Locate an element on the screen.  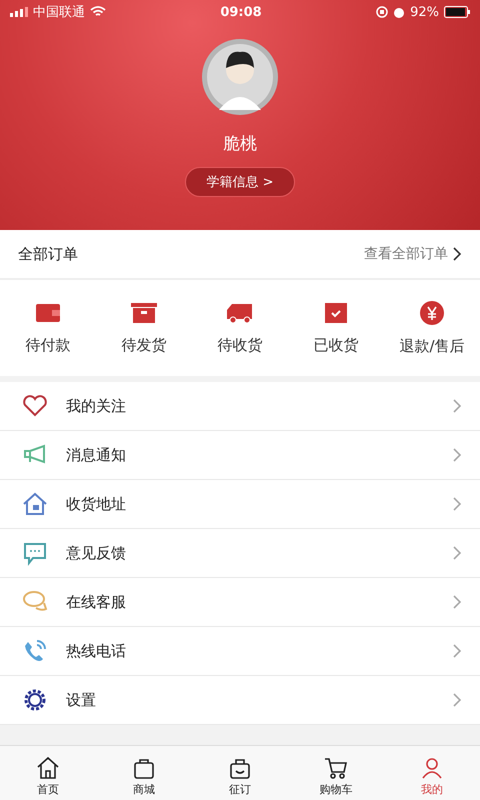
menu-label: 意见反馈 is located at coordinates (96, 553).